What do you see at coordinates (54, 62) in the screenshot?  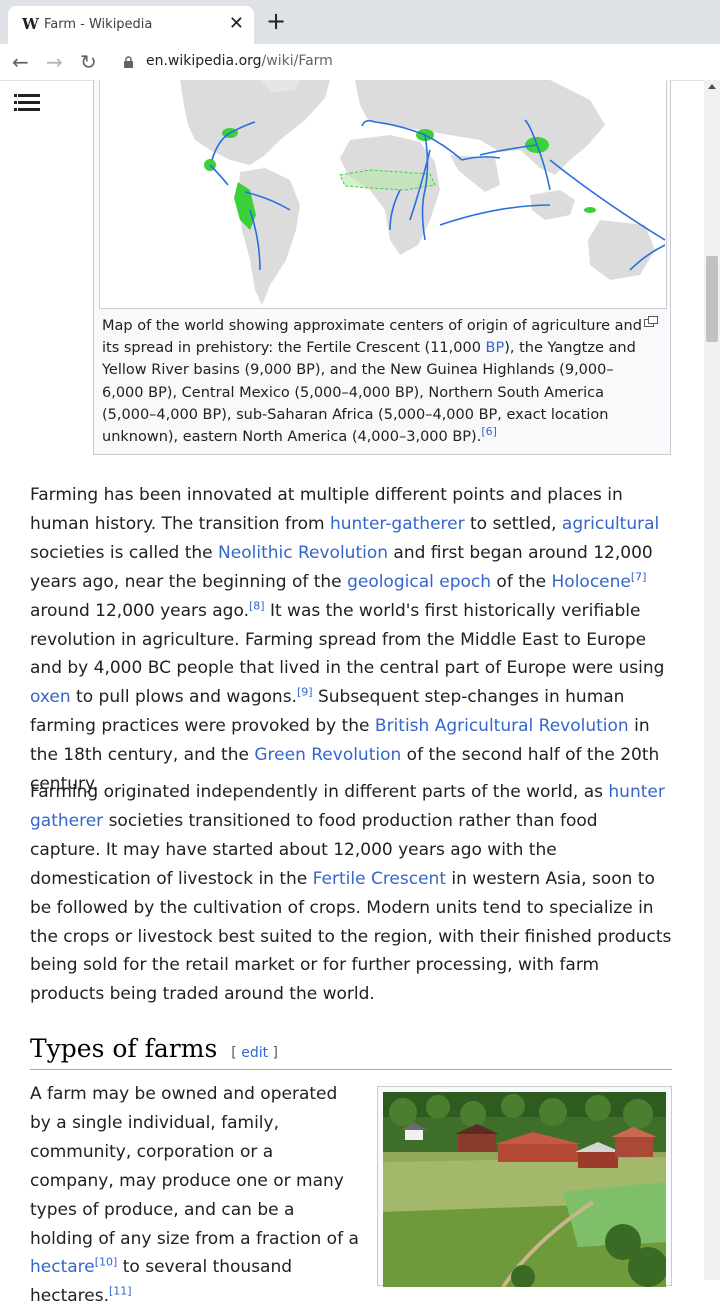 I see `forward-button: →` at bounding box center [54, 62].